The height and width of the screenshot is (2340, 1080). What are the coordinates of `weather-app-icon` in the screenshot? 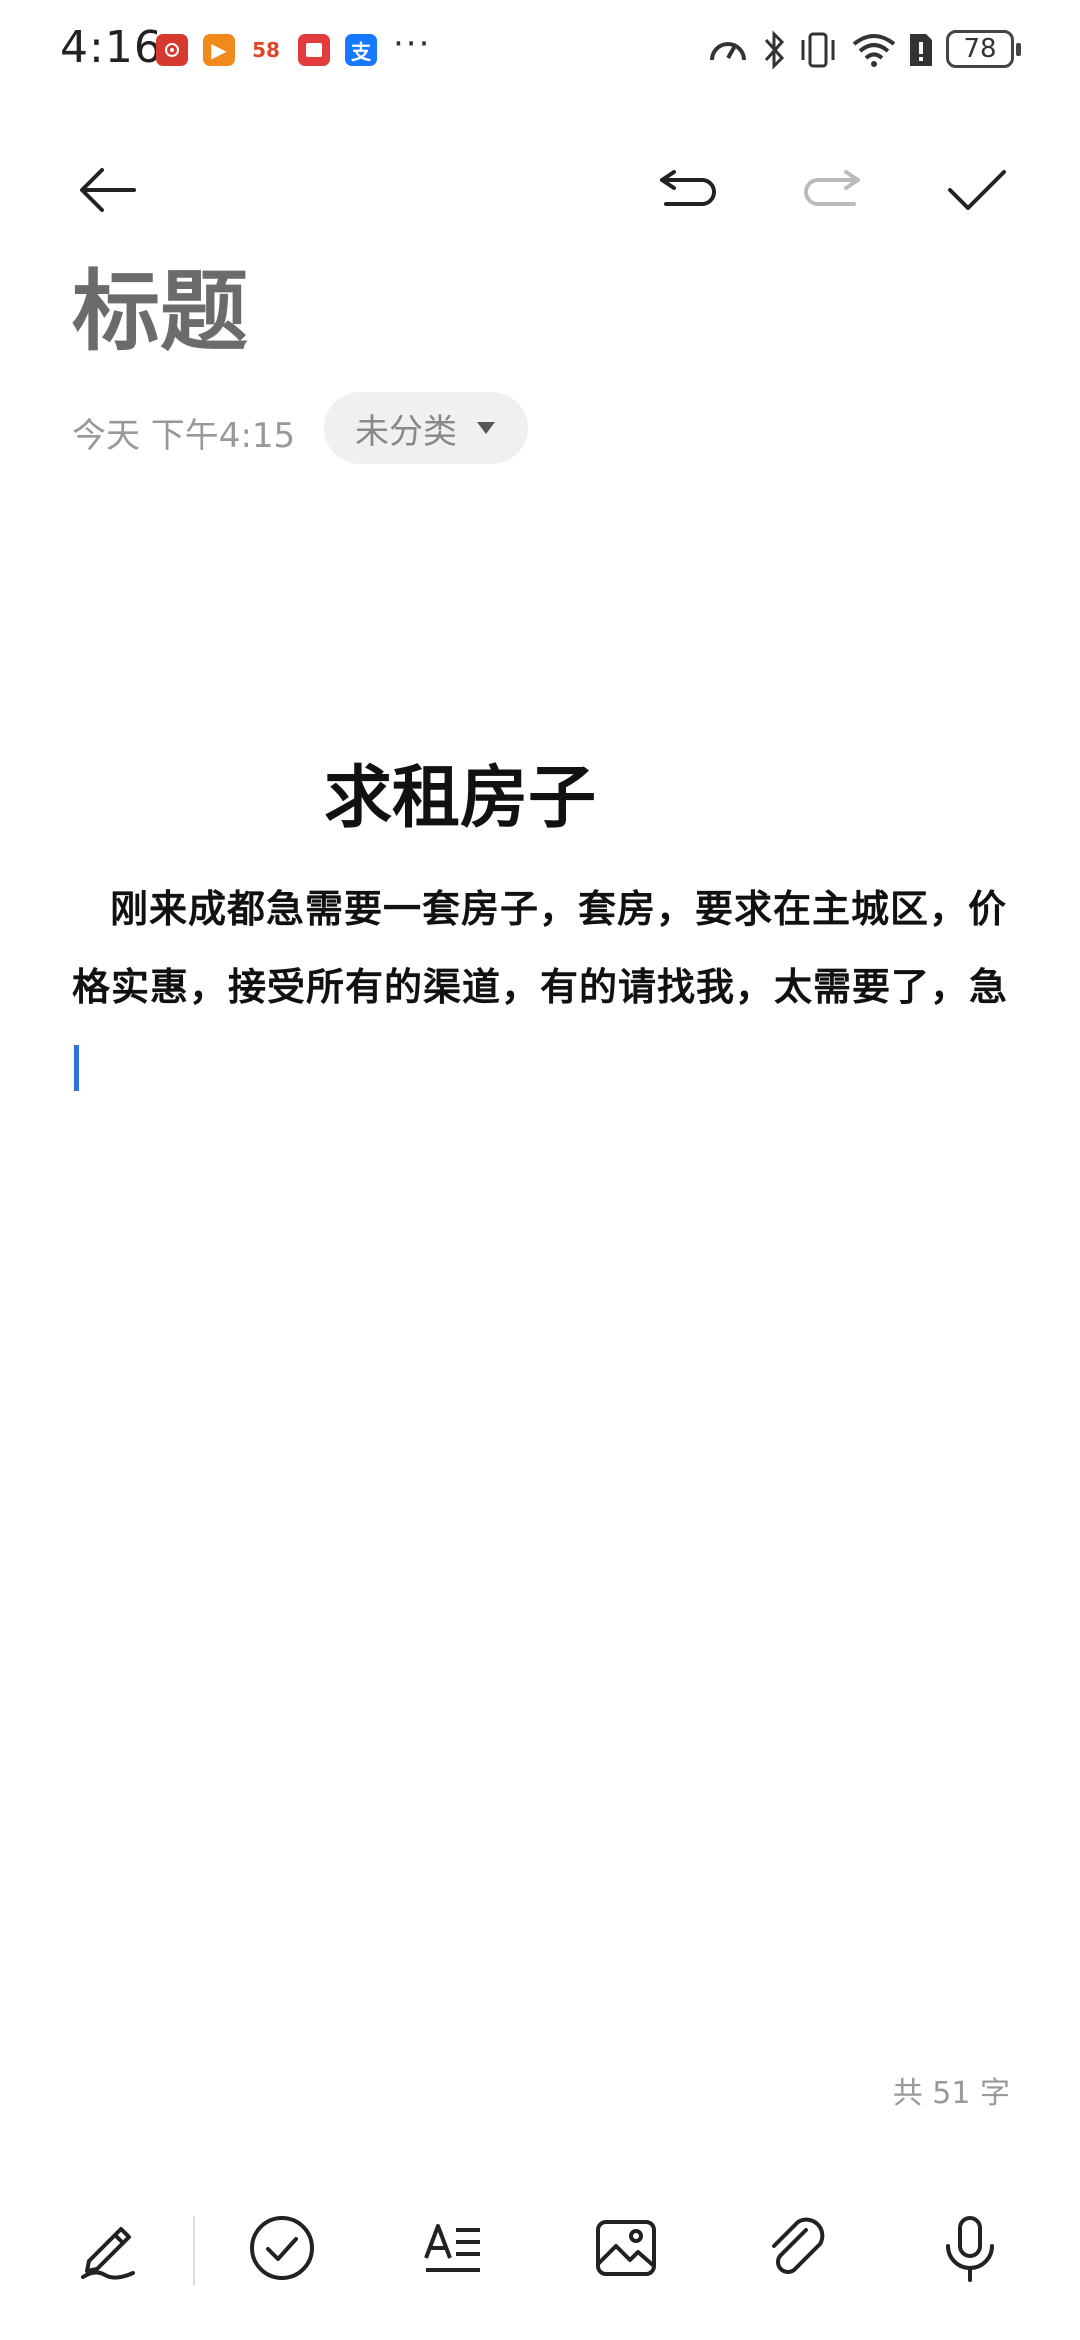 It's located at (172, 50).